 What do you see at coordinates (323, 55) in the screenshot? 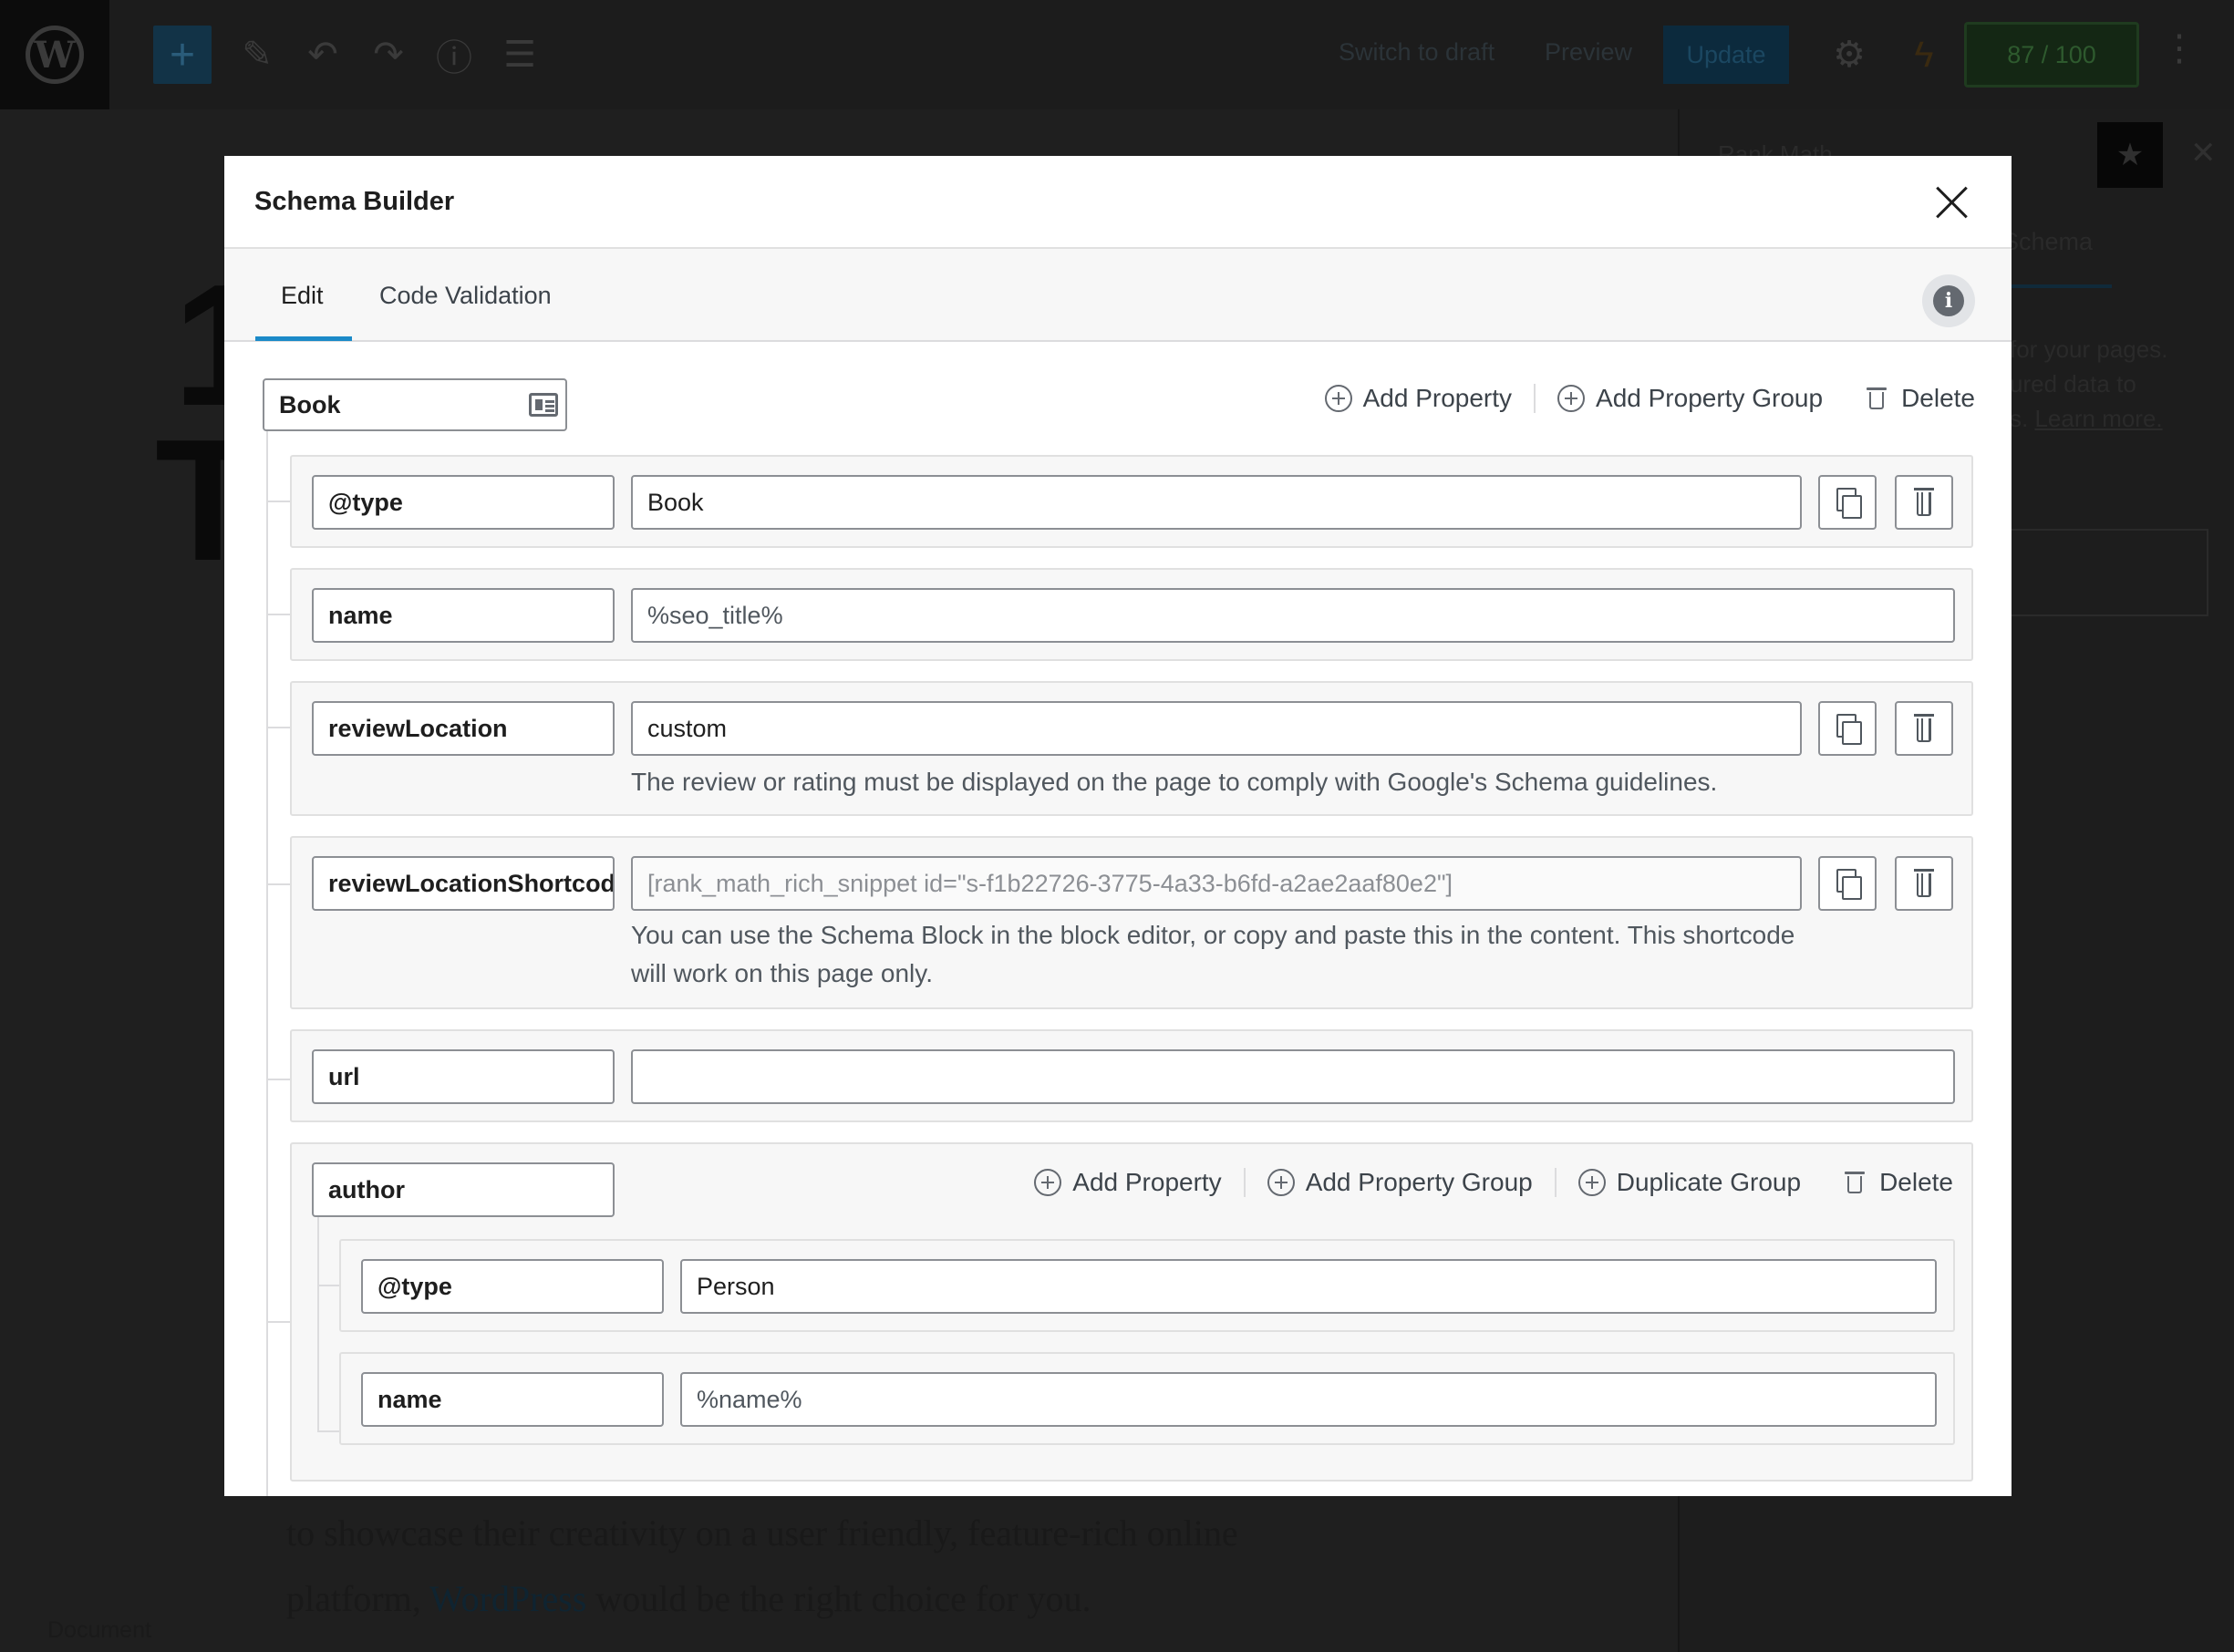
I see `undo-icon: ↶` at bounding box center [323, 55].